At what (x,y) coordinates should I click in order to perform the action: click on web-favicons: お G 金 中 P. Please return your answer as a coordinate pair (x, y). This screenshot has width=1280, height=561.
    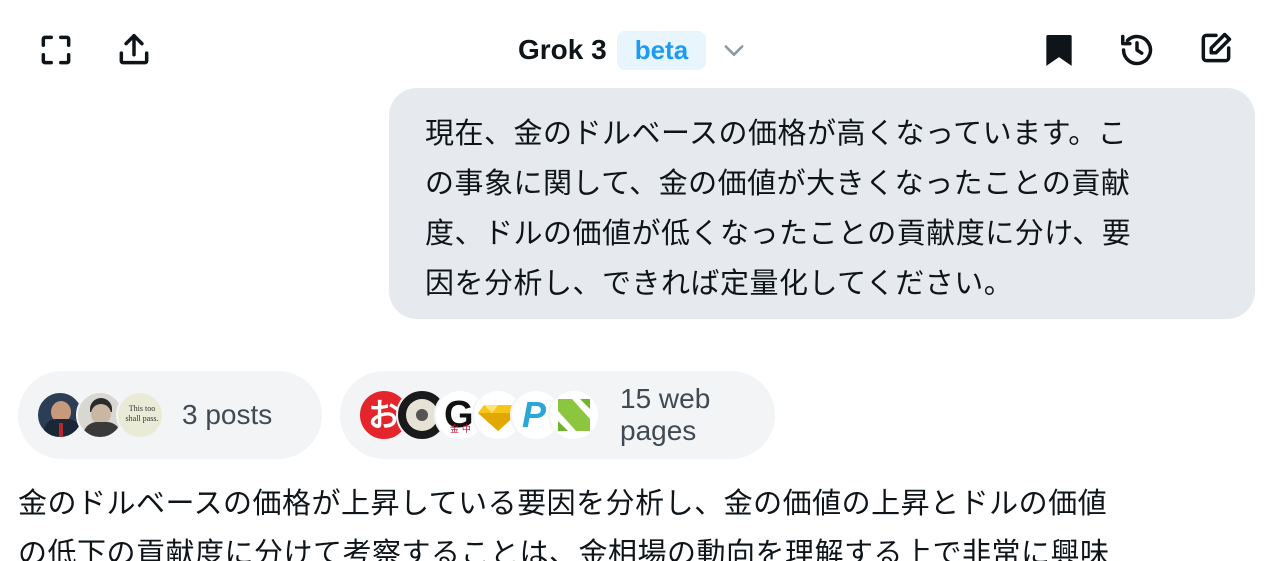
    Looking at the image, I should click on (479, 415).